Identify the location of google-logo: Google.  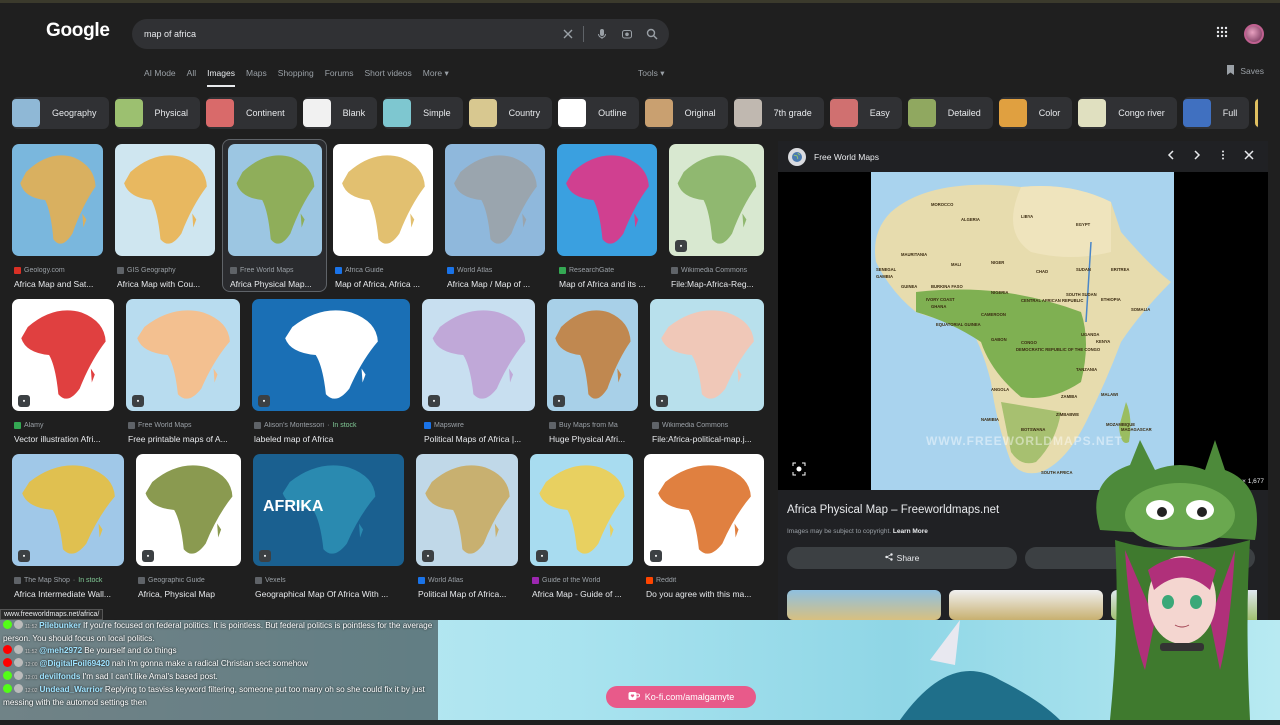
(78, 31).